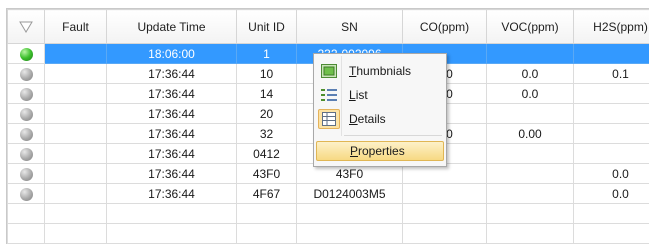 This screenshot has height=250, width=649. What do you see at coordinates (358, 95) in the screenshot?
I see `menu-item-label: List` at bounding box center [358, 95].